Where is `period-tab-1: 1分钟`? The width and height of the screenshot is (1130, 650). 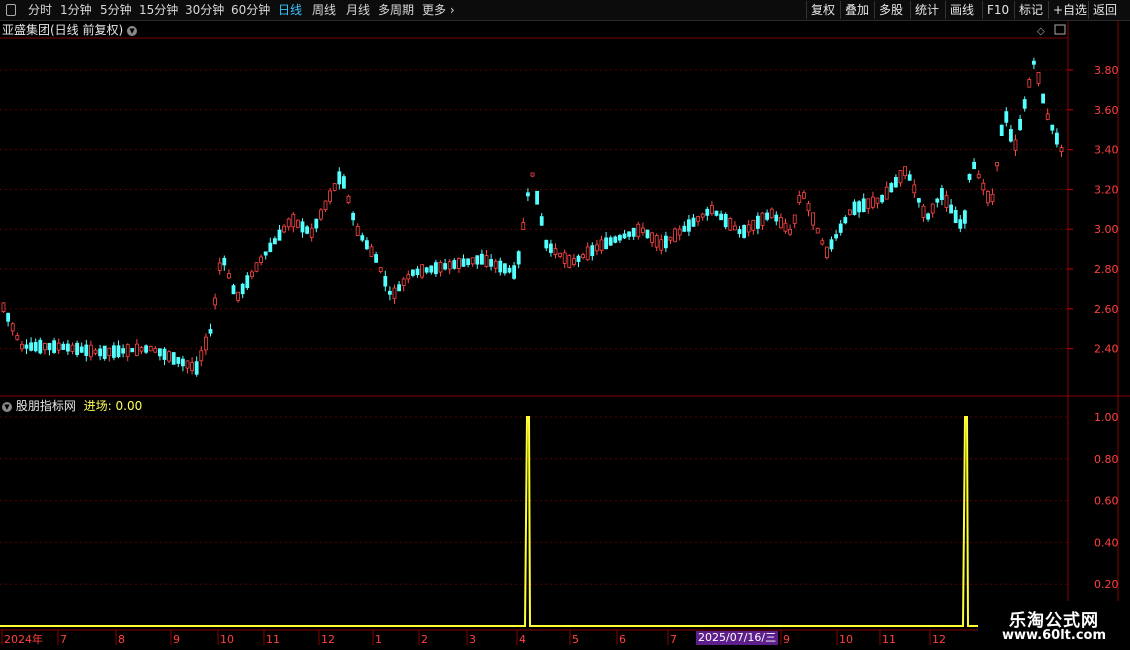 period-tab-1: 1分钟 is located at coordinates (76, 10).